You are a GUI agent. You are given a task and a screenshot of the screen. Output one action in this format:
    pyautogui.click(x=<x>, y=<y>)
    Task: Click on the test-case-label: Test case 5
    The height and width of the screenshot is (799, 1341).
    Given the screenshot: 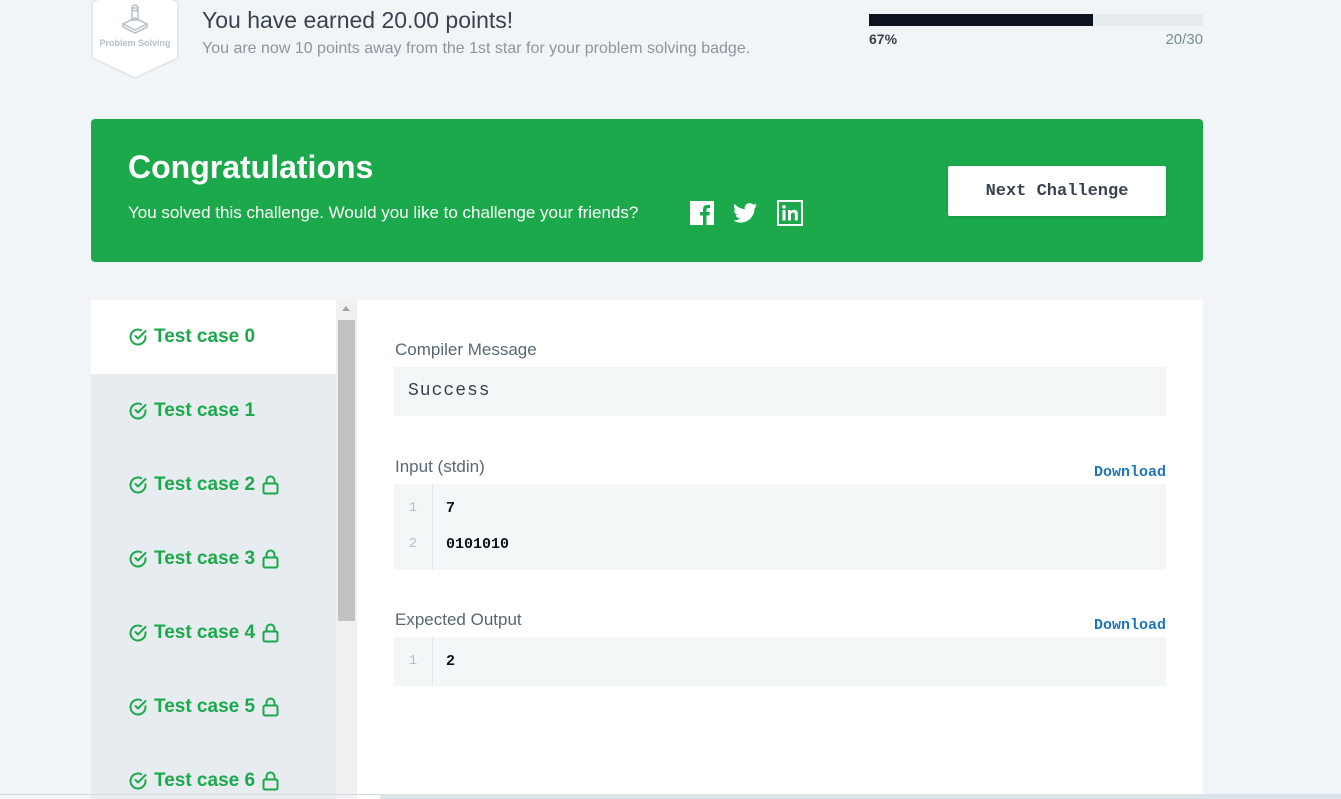 What is the action you would take?
    pyautogui.click(x=205, y=706)
    